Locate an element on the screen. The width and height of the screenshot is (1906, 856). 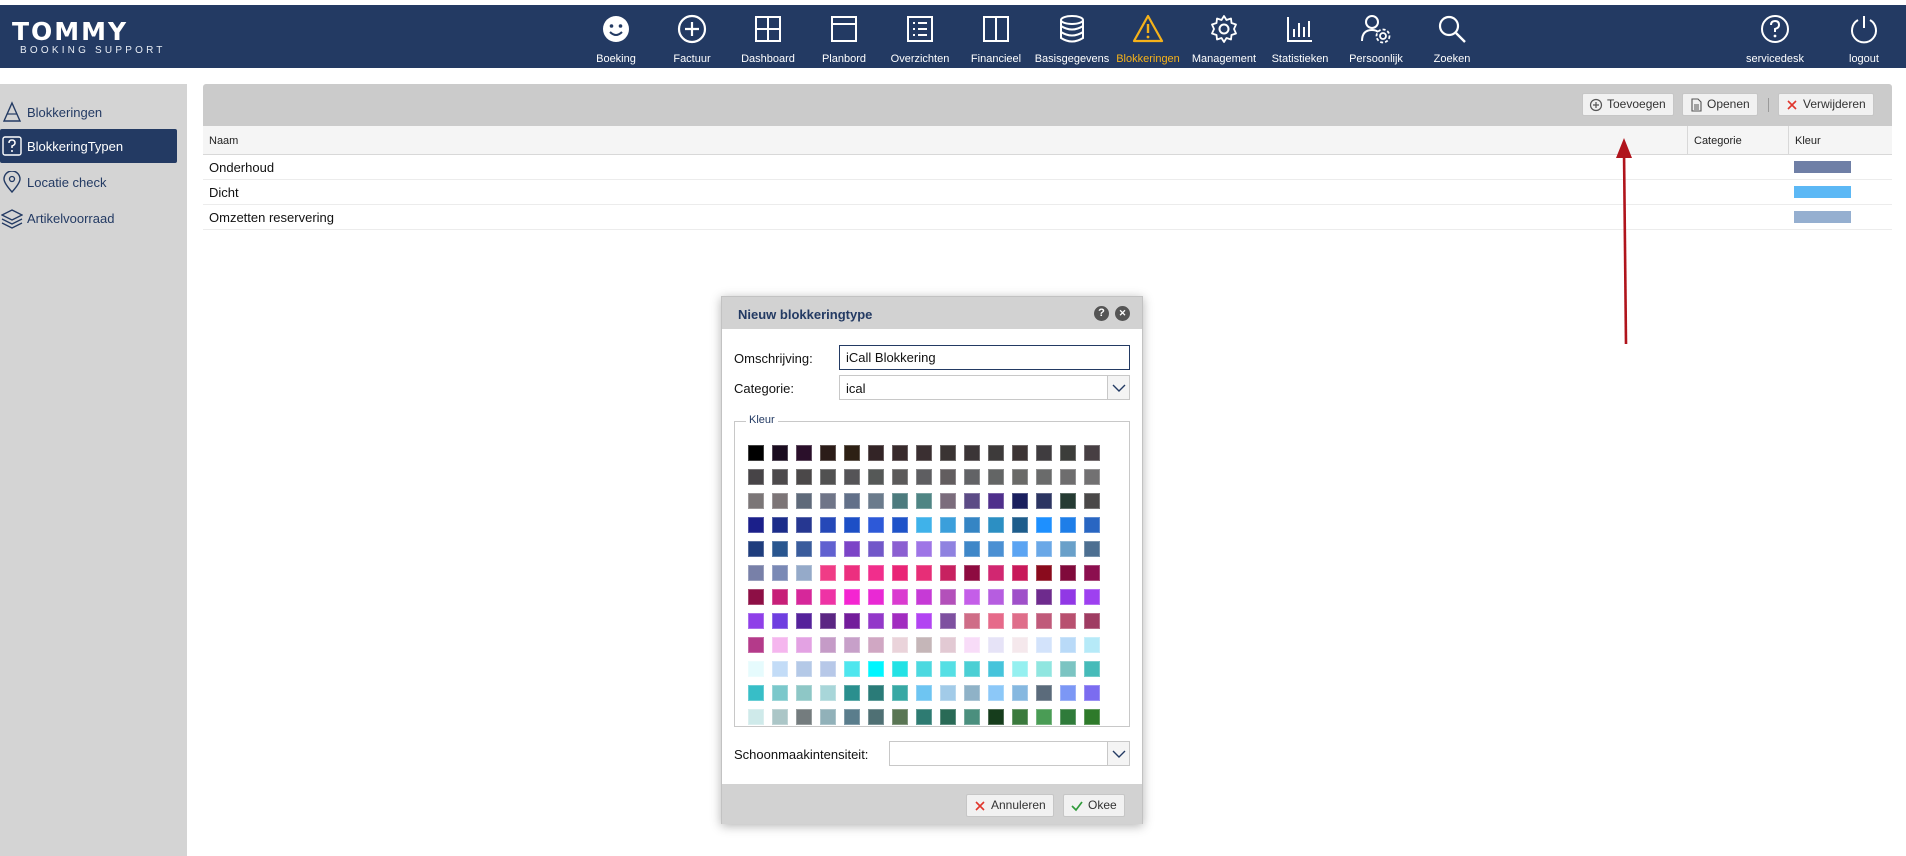
nav-item-factuur: Factuur is located at coordinates (692, 38).